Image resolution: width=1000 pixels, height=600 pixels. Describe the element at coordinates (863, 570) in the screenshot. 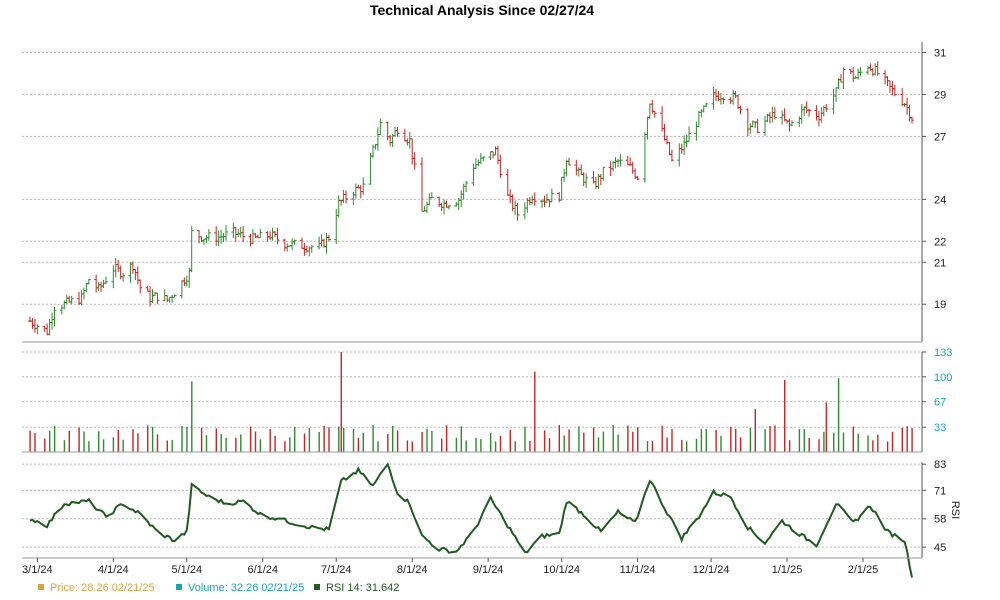

I see `x-tick-label: 2/1/25` at that location.